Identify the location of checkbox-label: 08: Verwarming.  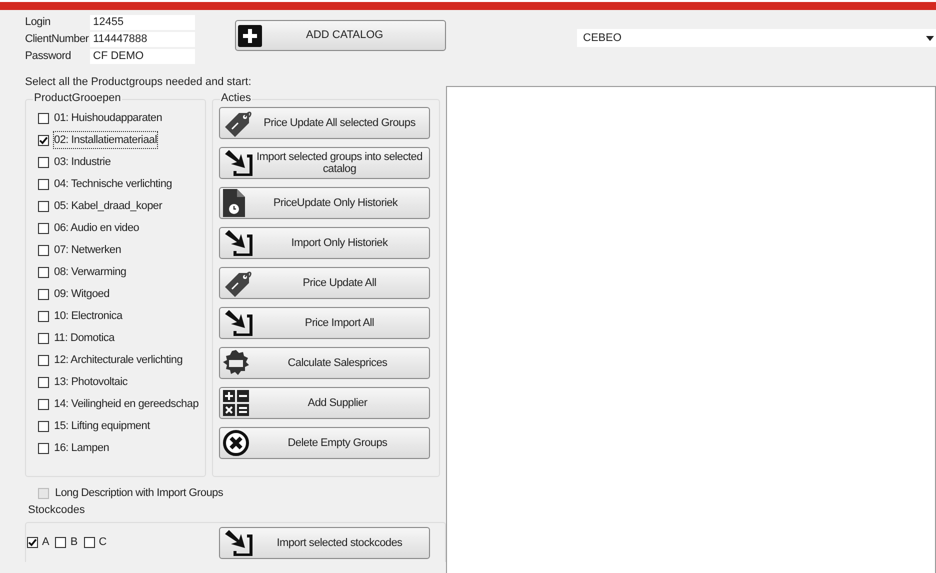
(90, 272).